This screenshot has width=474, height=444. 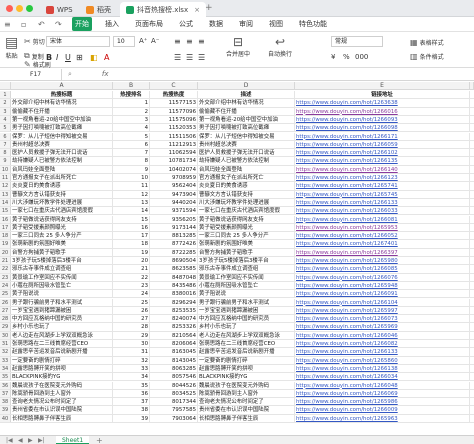 I want to click on row-number: 31, so click(x=5, y=344).